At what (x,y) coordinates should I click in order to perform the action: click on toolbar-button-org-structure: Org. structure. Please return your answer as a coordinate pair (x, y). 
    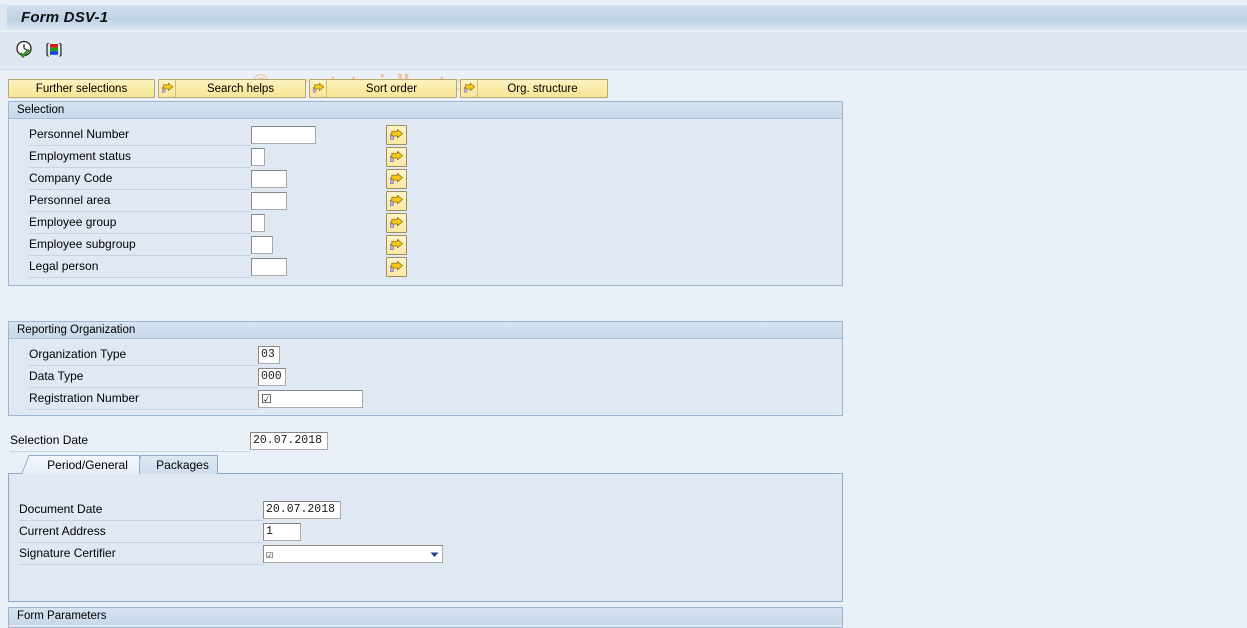
    Looking at the image, I should click on (534, 88).